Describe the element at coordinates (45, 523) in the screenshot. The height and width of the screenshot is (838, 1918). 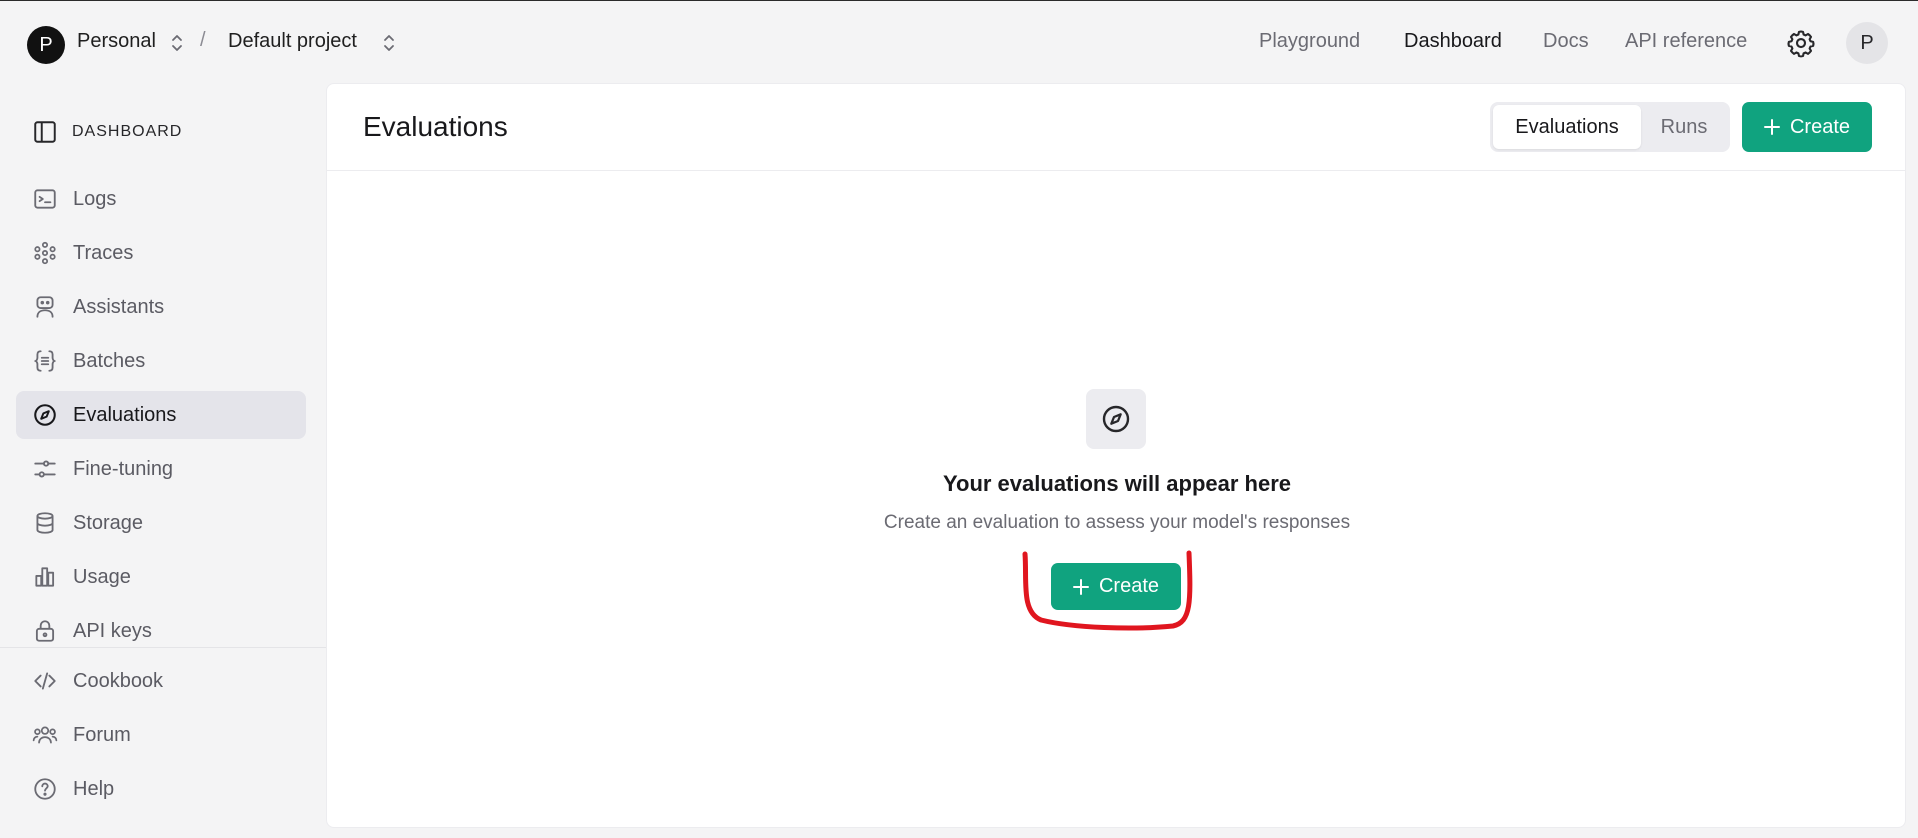
I see `database-icon` at that location.